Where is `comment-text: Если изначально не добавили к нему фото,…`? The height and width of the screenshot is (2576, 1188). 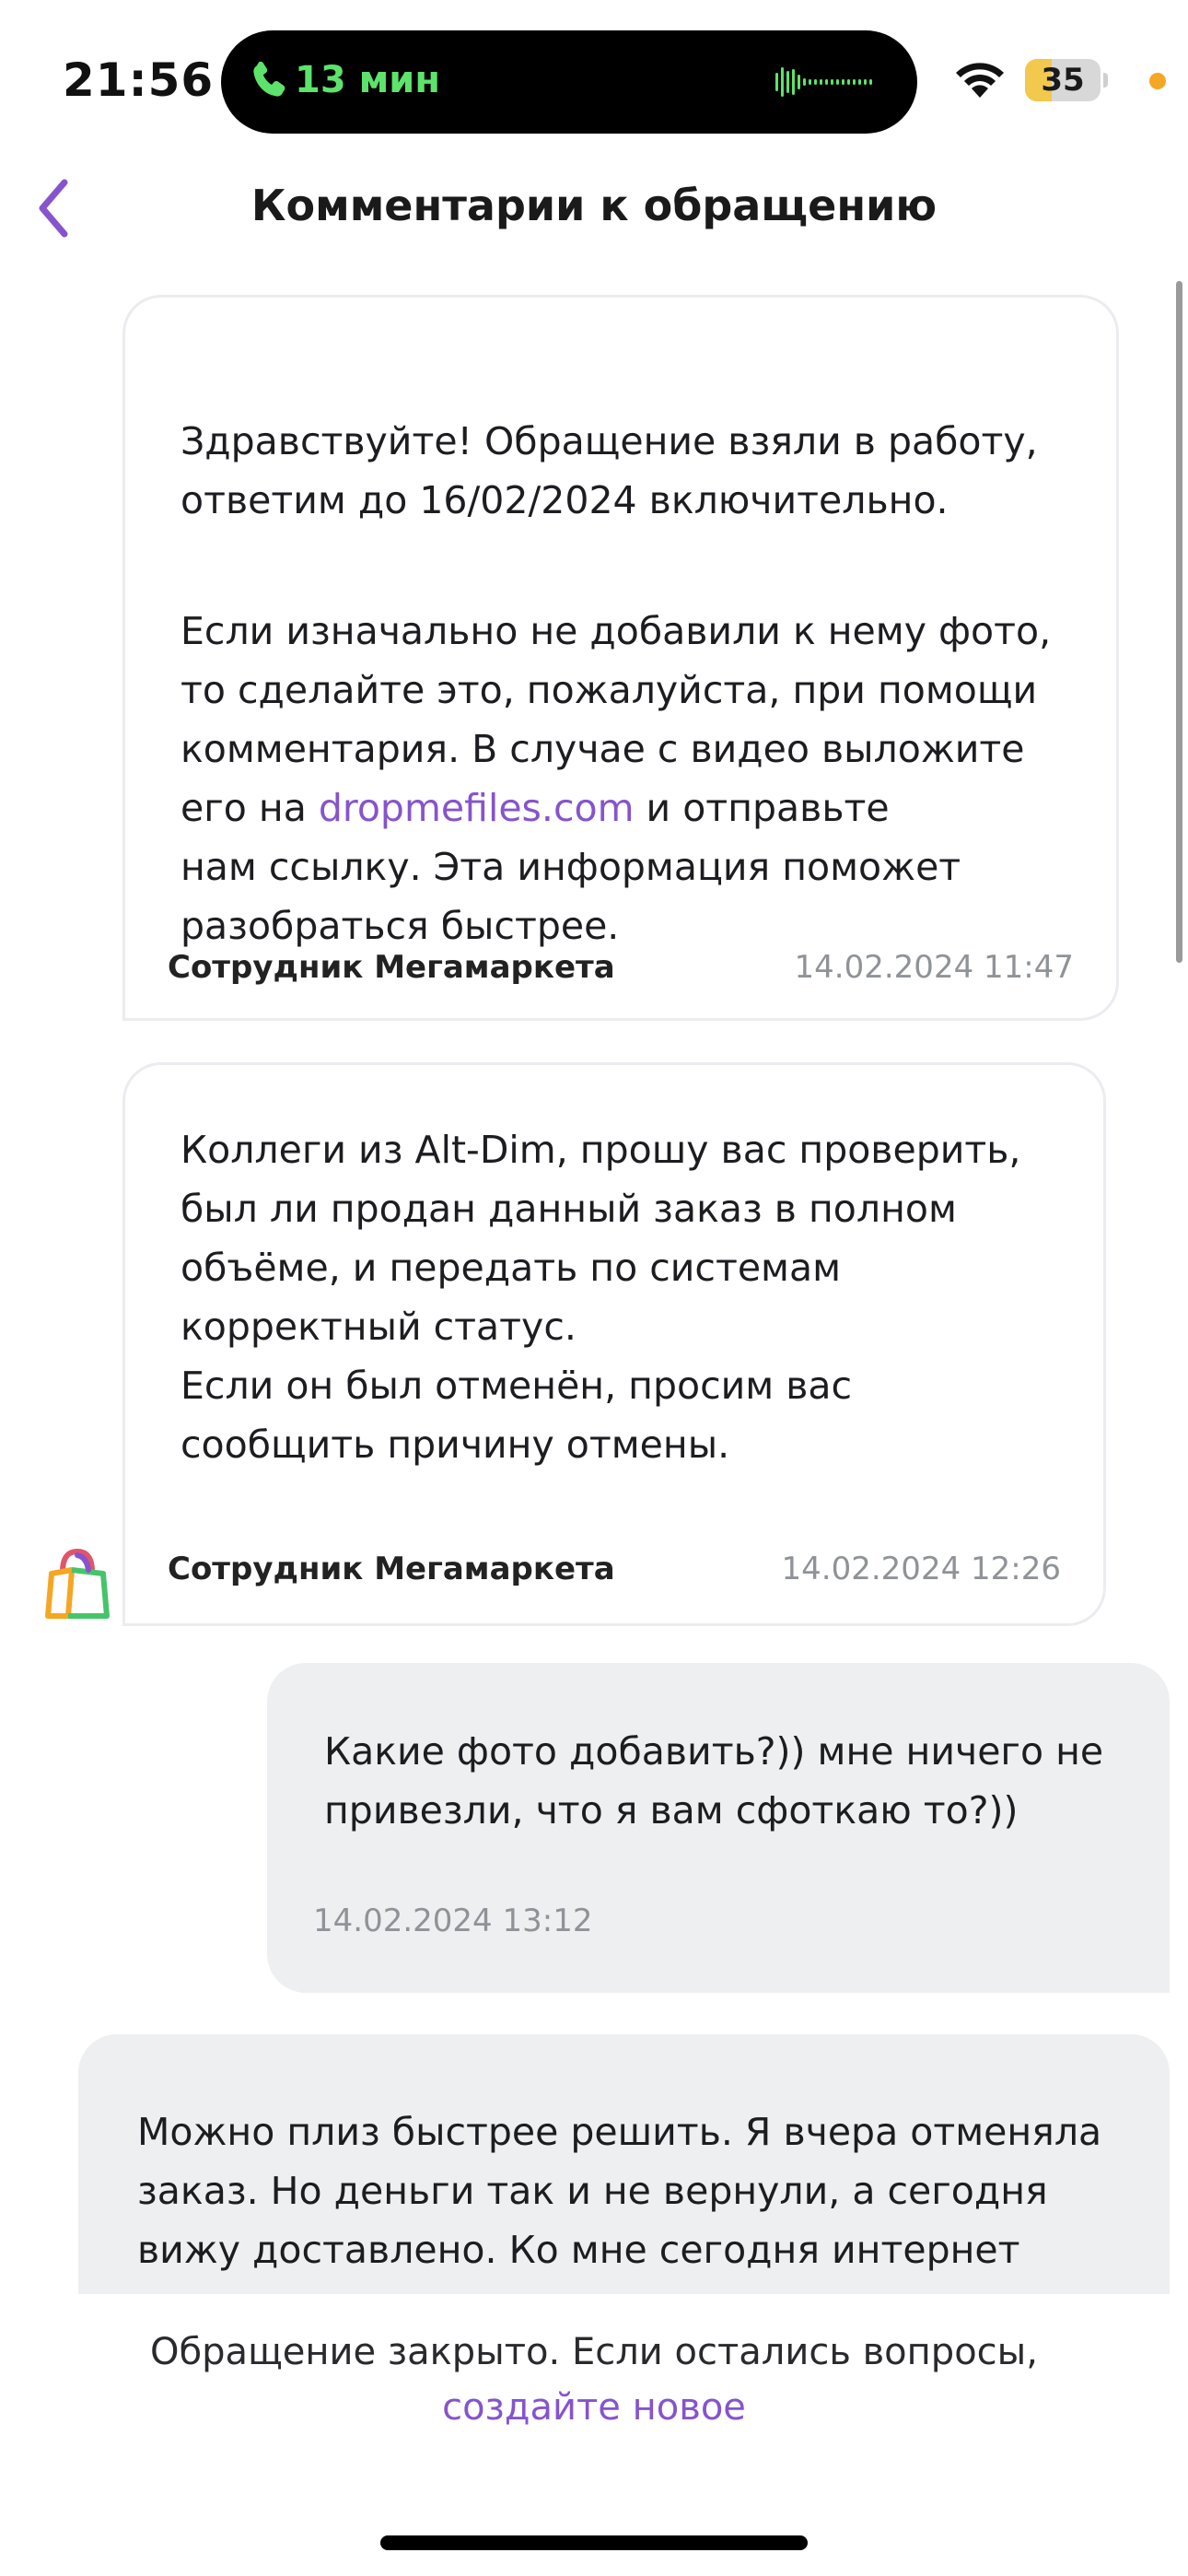 comment-text: Если изначально не добавили к нему фото,… is located at coordinates (637, 749).